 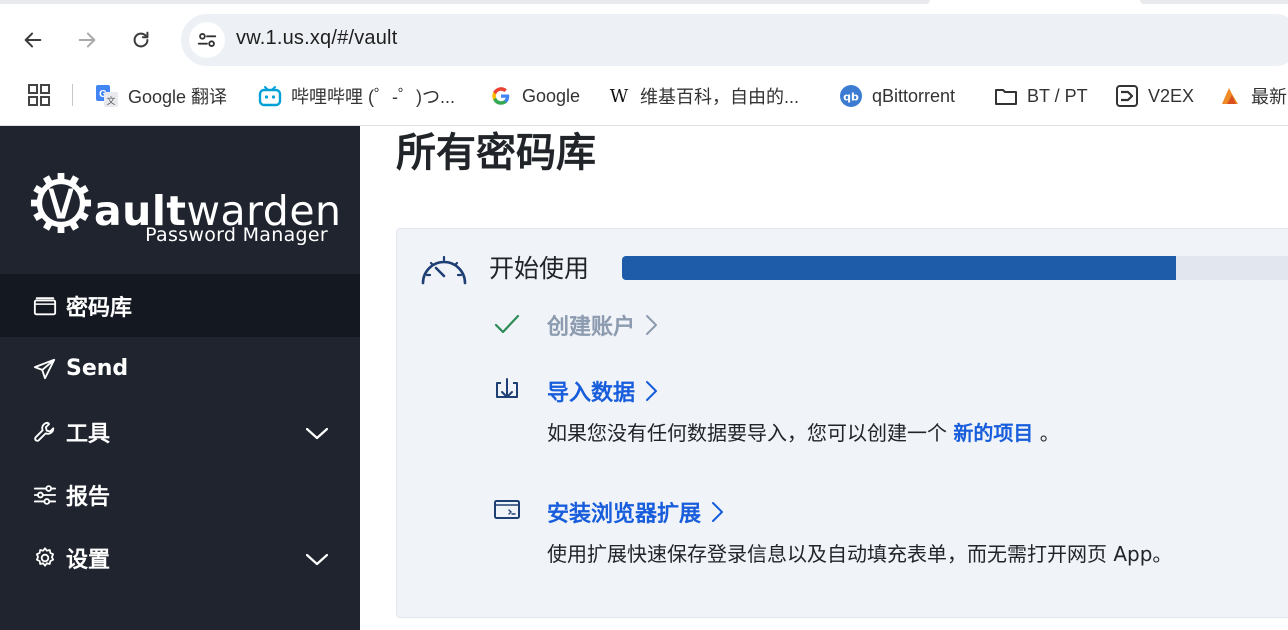 I want to click on reload-icon, so click(x=141, y=39).